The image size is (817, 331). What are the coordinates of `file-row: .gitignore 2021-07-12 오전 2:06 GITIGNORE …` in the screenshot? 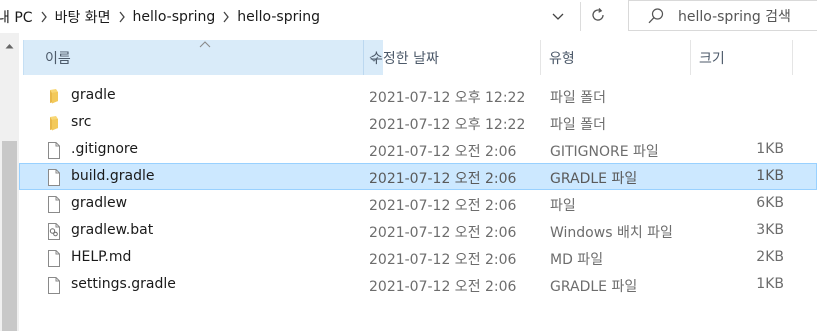 It's located at (418, 149).